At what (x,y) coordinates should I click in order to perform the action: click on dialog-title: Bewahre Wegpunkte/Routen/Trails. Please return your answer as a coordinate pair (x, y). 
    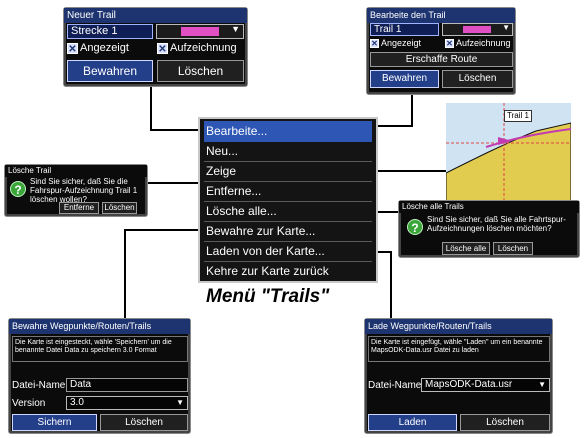
    Looking at the image, I should click on (99, 326).